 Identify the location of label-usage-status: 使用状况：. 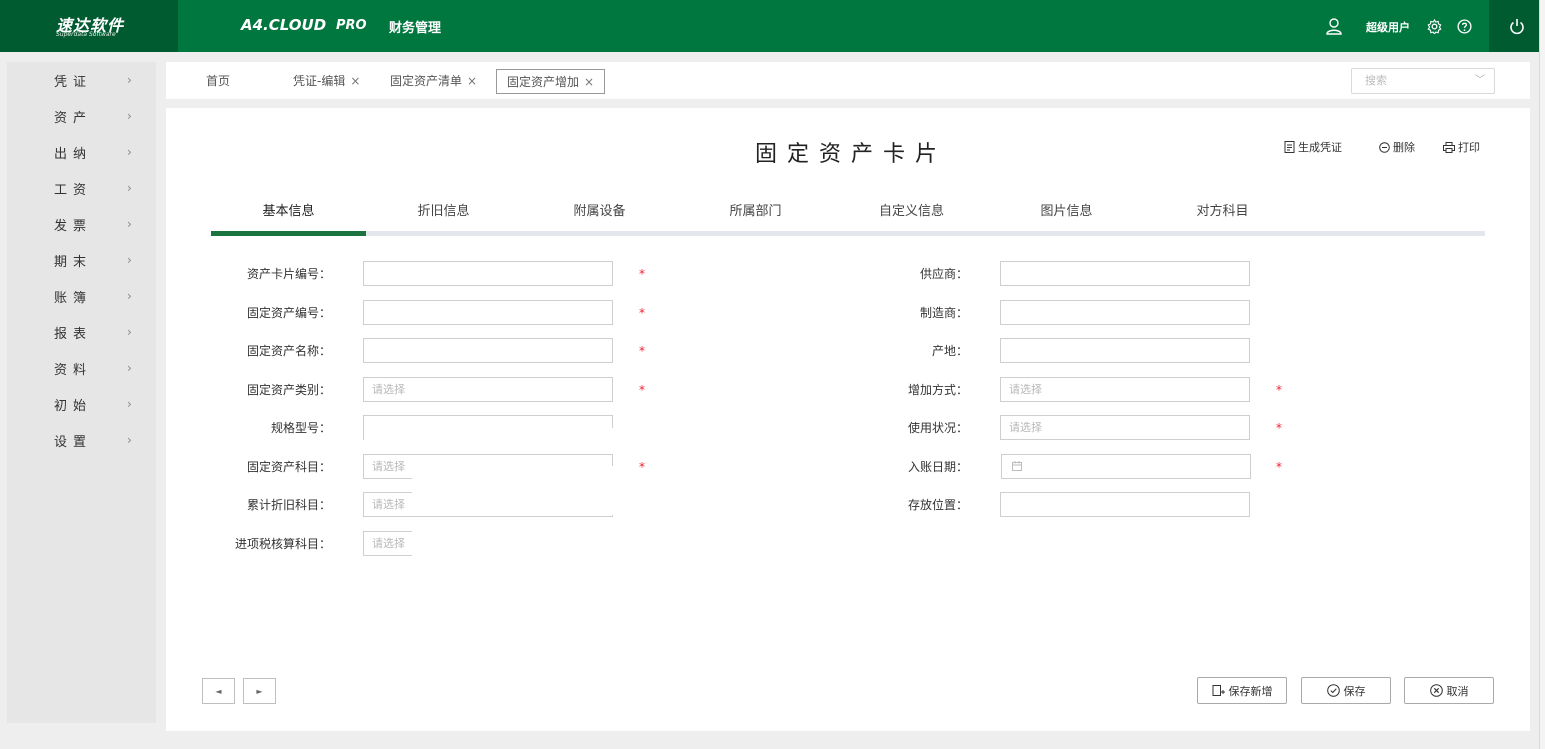
(937, 428).